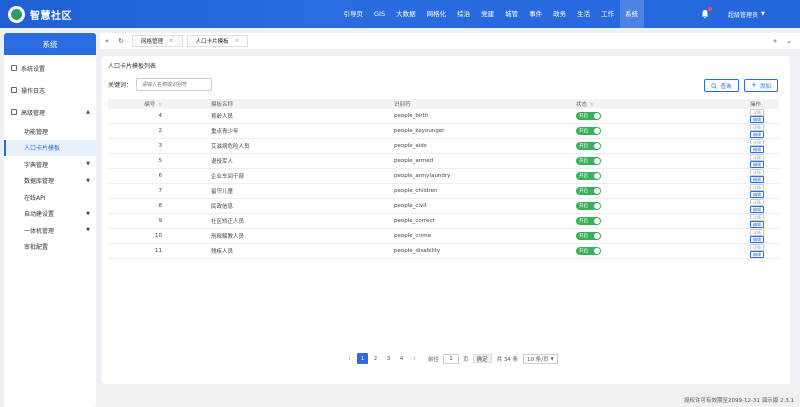 The image size is (800, 407). What do you see at coordinates (16, 14) in the screenshot?
I see `logo-icon` at bounding box center [16, 14].